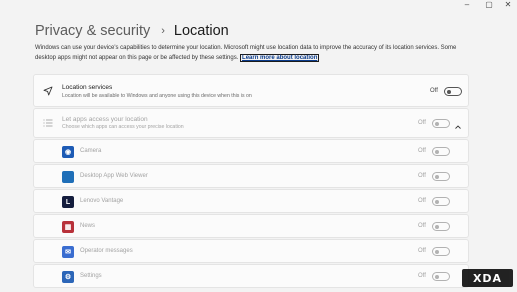 The image size is (517, 292). I want to click on app-name: Operator messages, so click(106, 251).